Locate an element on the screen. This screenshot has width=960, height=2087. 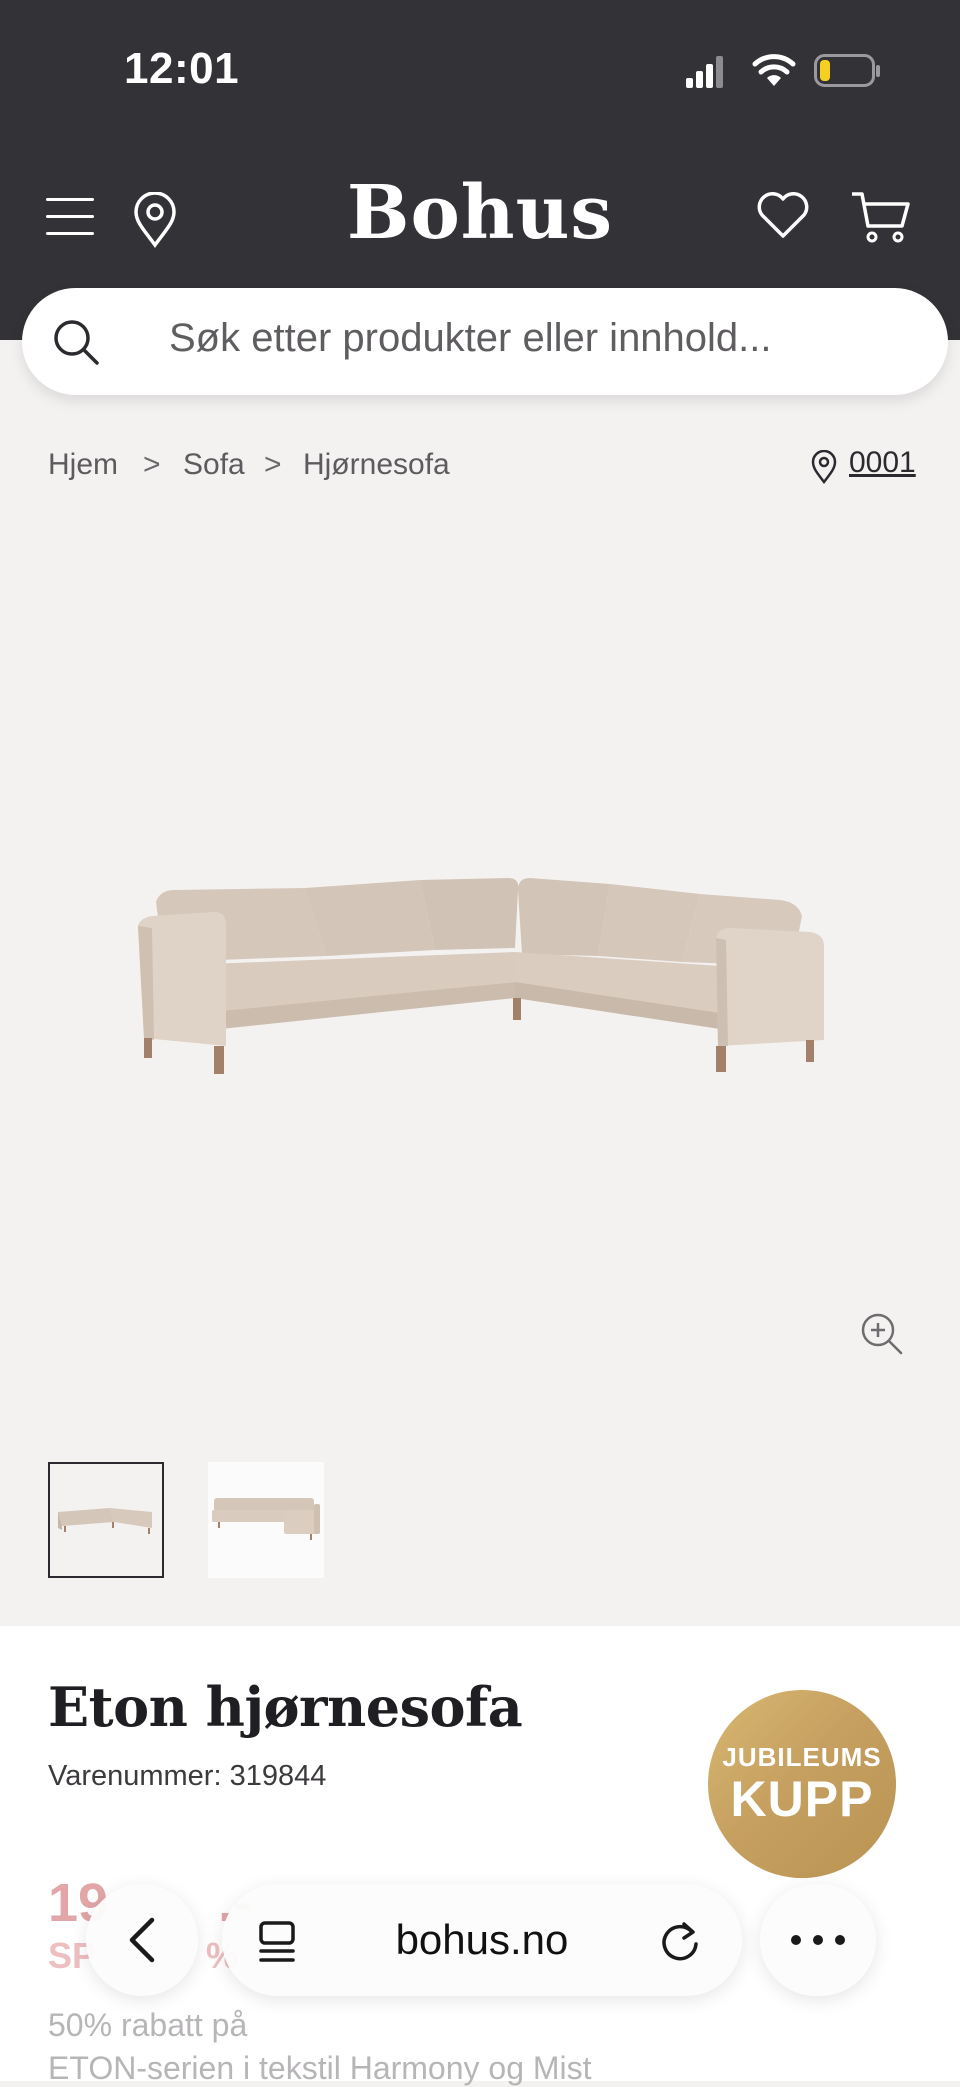
wifi-icon is located at coordinates (774, 70).